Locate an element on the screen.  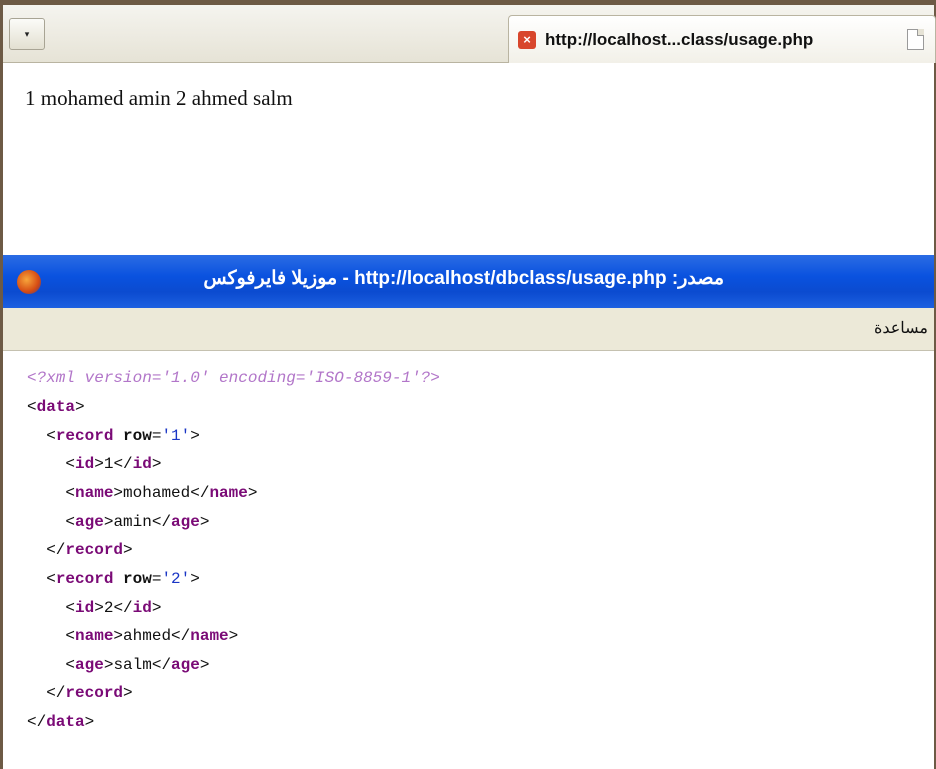
xml-text: 1 is located at coordinates (108, 464).